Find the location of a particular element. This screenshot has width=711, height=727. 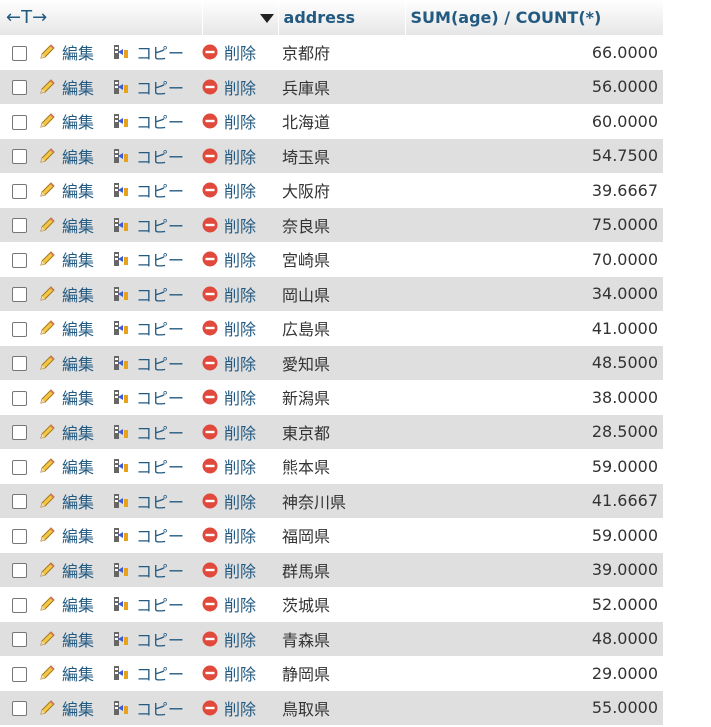

value-cell: 52.0000 is located at coordinates (534, 604).